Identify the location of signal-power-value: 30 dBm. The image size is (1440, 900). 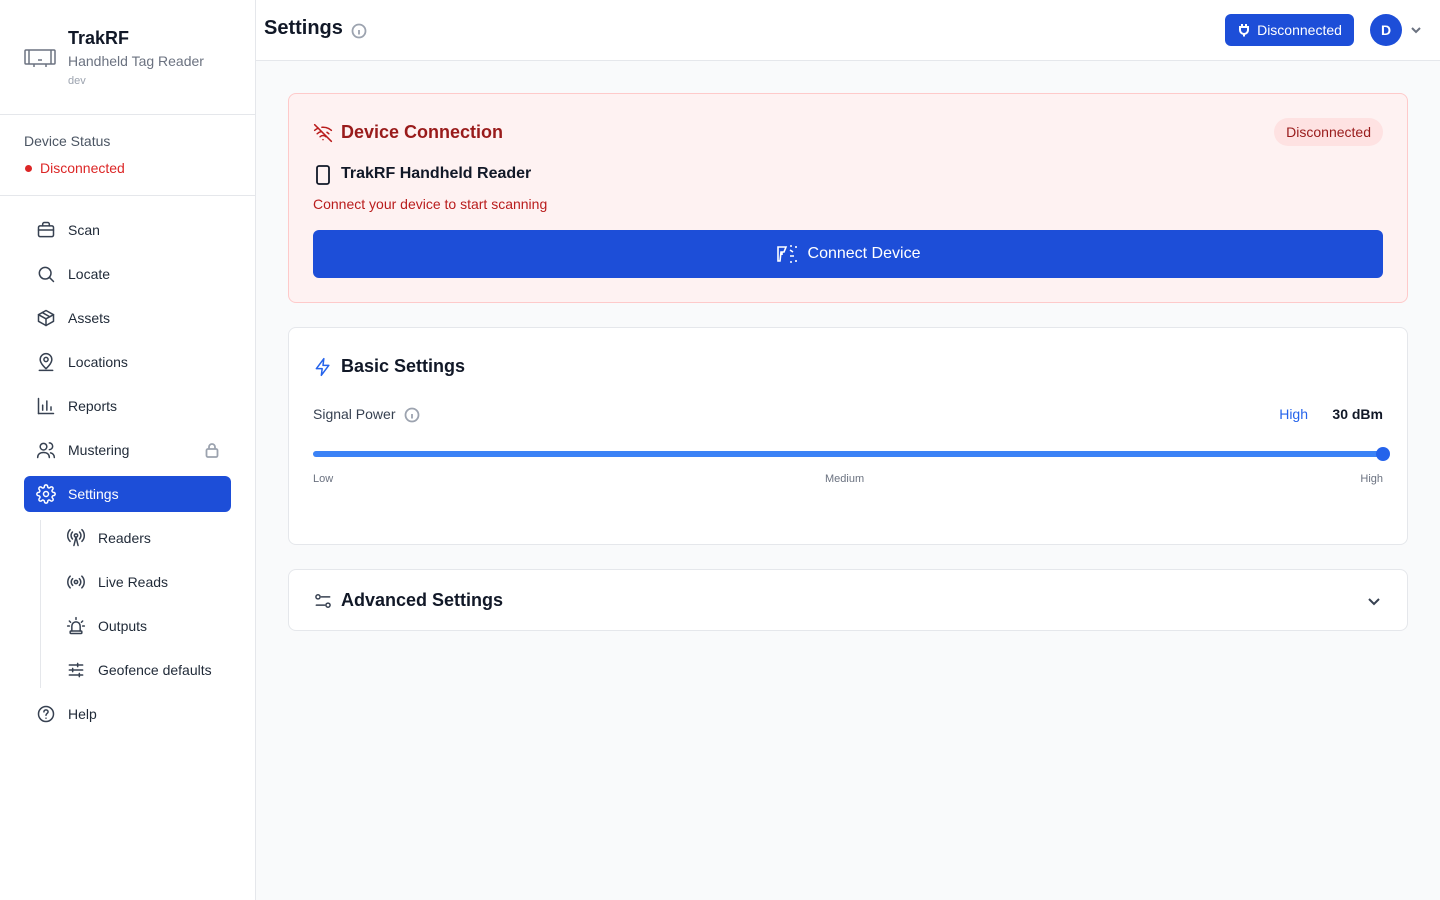
(1357, 414).